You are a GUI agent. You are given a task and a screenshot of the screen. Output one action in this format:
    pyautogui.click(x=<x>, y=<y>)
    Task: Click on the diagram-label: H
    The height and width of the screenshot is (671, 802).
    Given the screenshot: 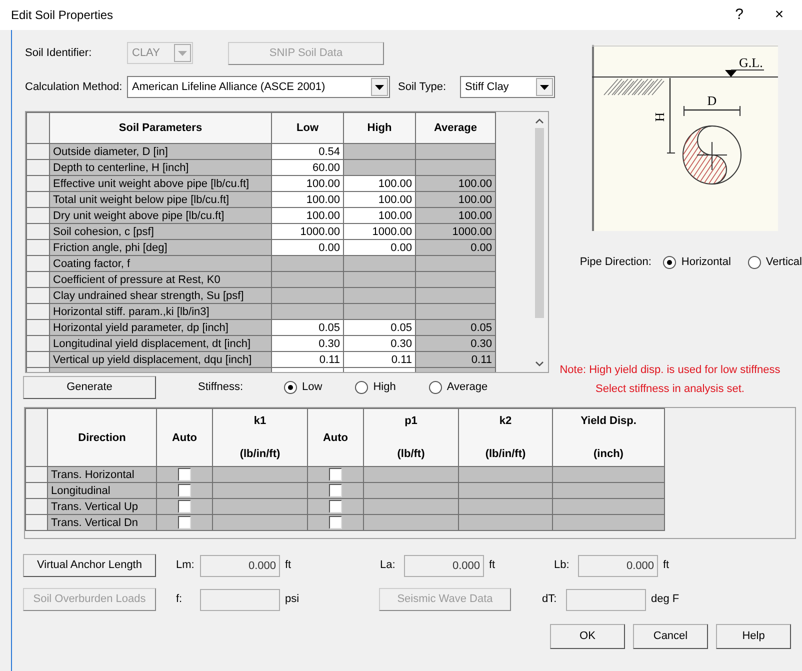 What is the action you would take?
    pyautogui.click(x=659, y=117)
    